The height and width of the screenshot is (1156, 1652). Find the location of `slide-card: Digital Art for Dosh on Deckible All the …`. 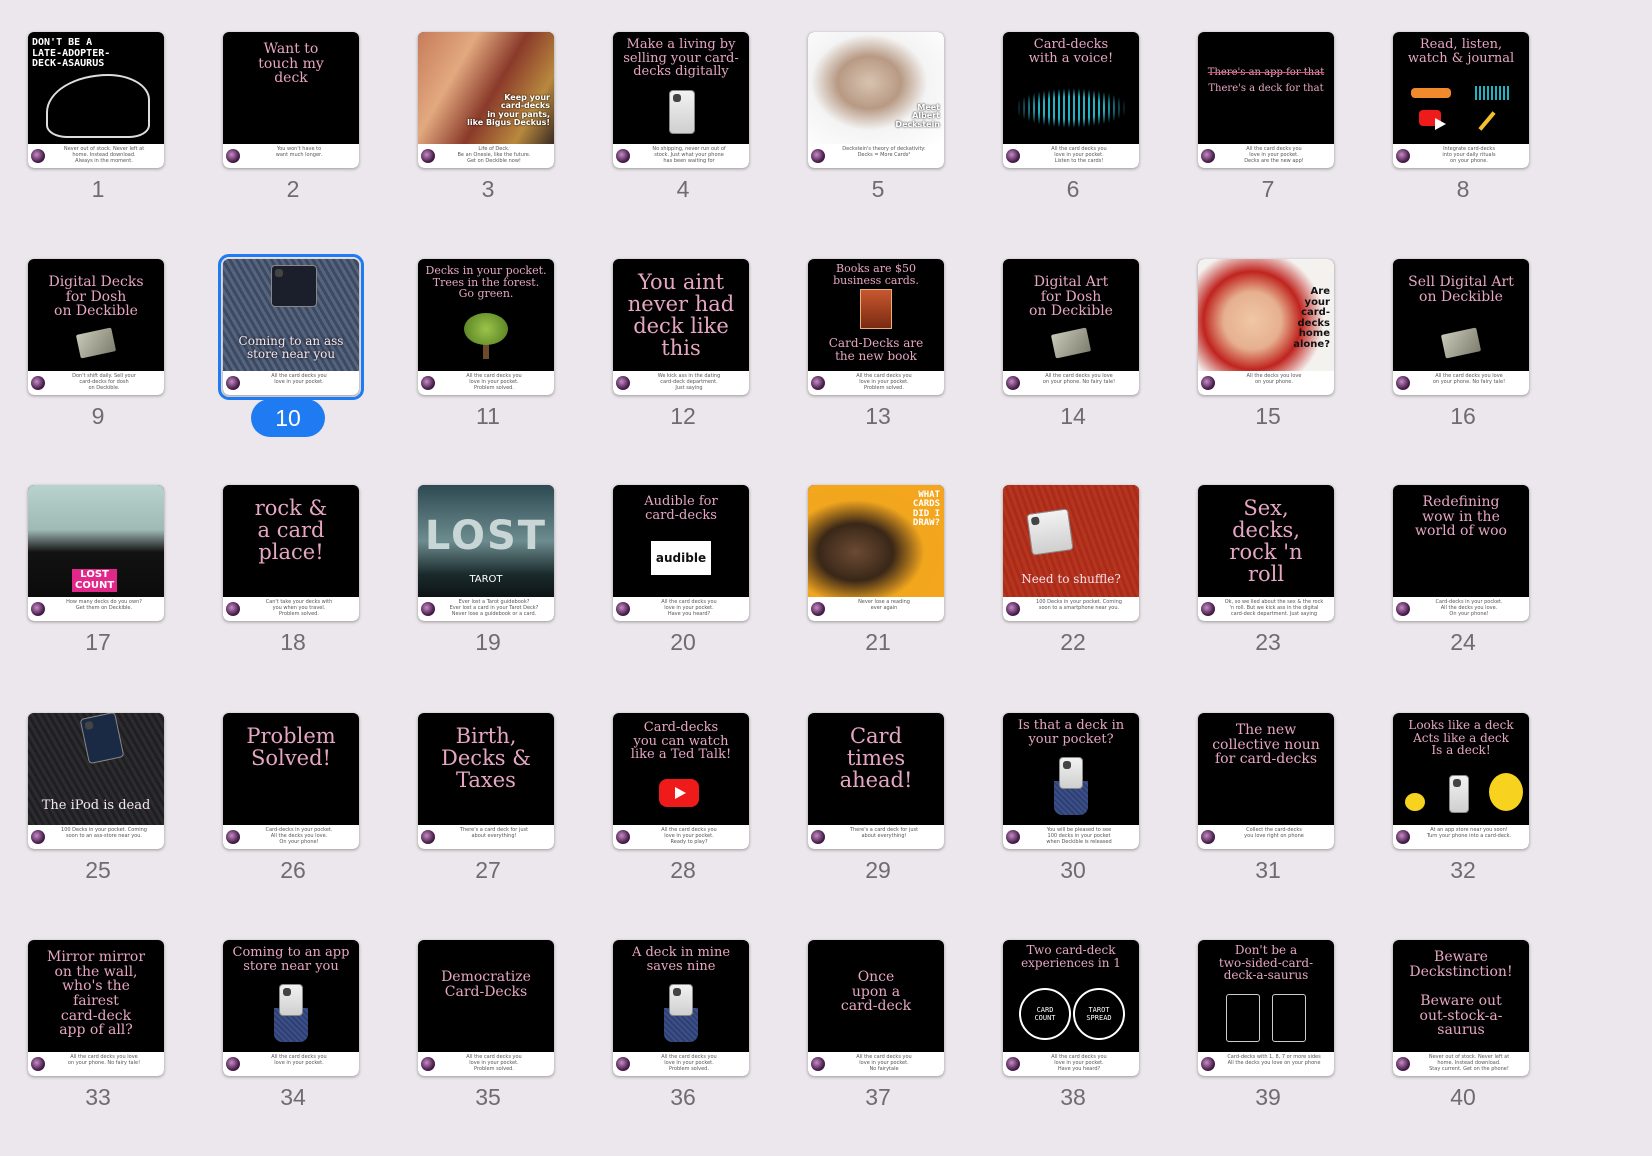

slide-card: Digital Art for Dosh on Deckible All the … is located at coordinates (1071, 327).